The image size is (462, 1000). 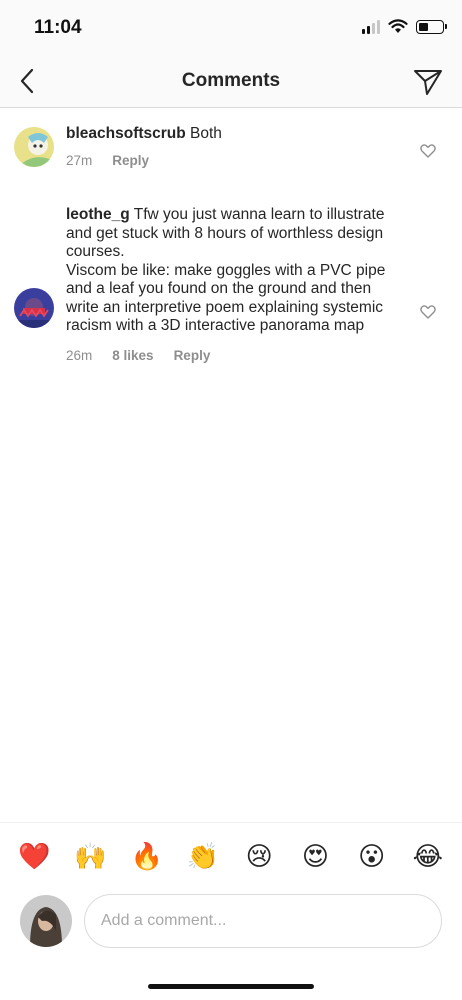 I want to click on comment-composer, so click(x=231, y=925).